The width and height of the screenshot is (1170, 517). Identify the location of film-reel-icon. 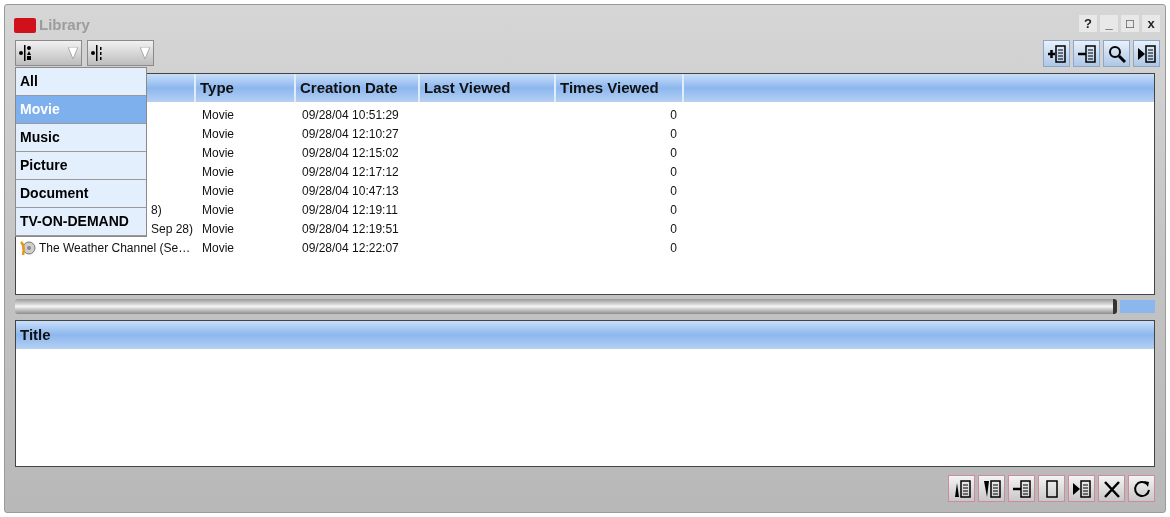
(28, 247).